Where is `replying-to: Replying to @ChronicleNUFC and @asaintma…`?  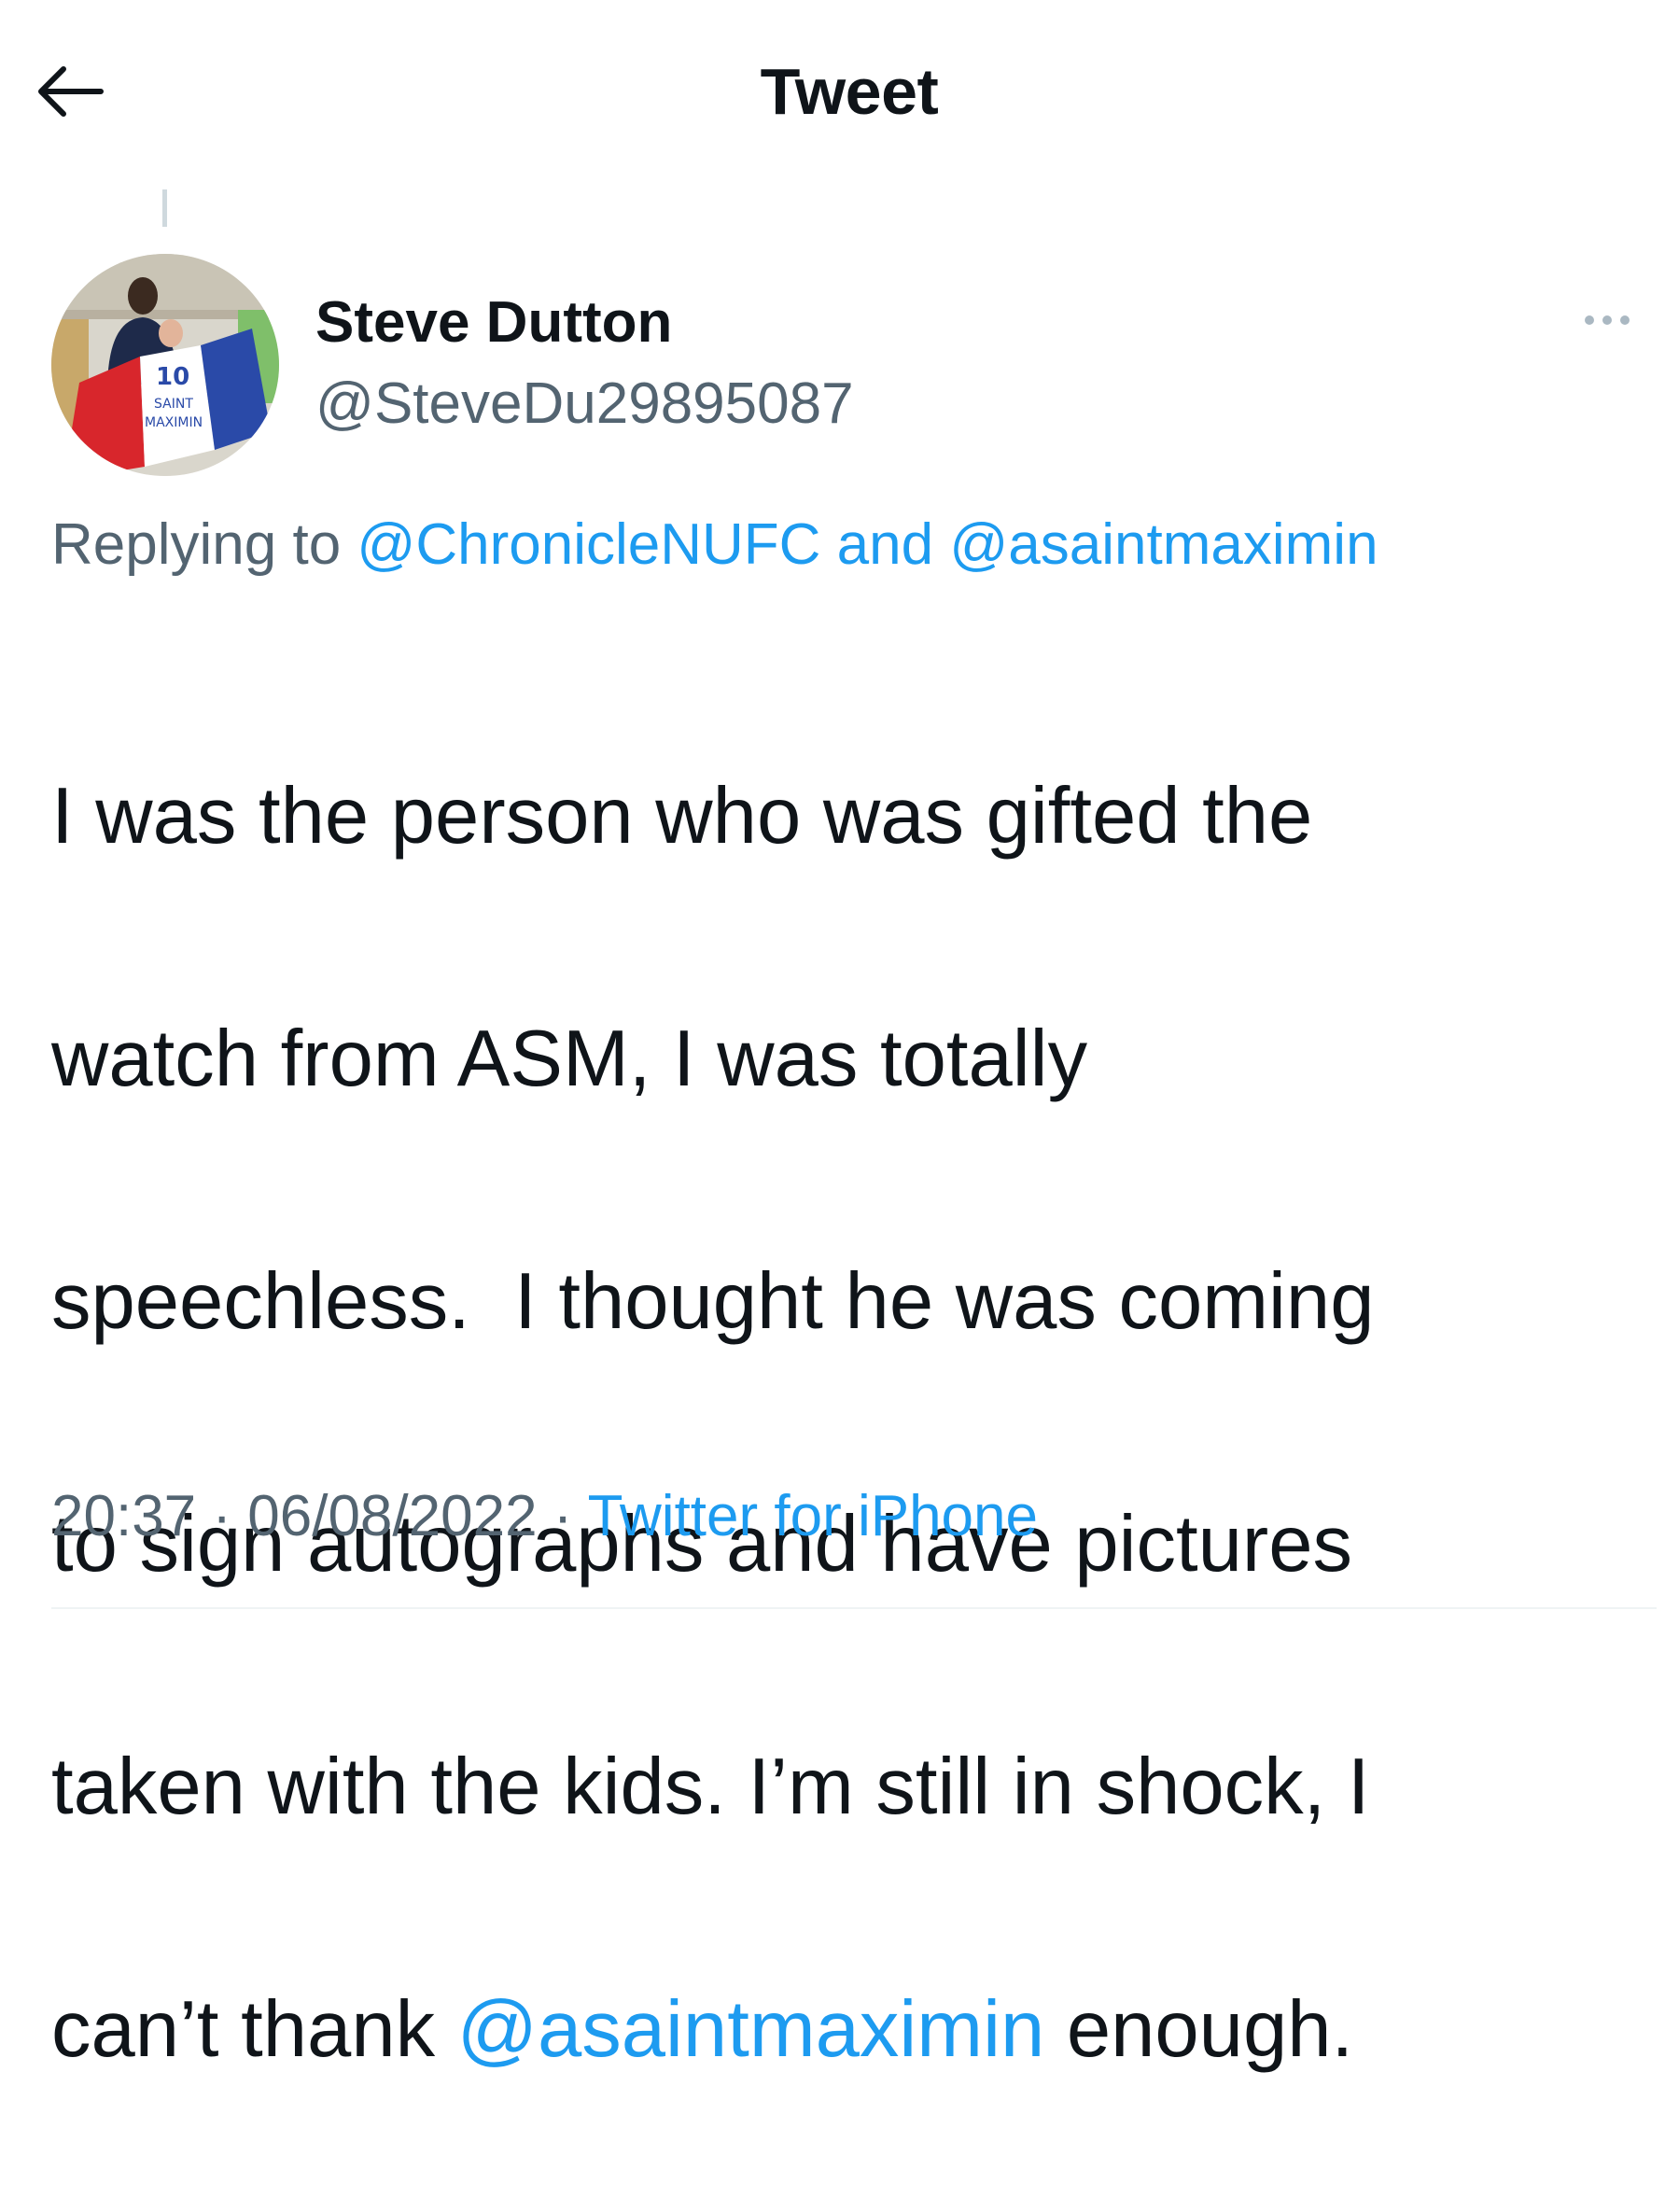
replying-to: Replying to @ChronicleNUFC and @asaintma… is located at coordinates (714, 545).